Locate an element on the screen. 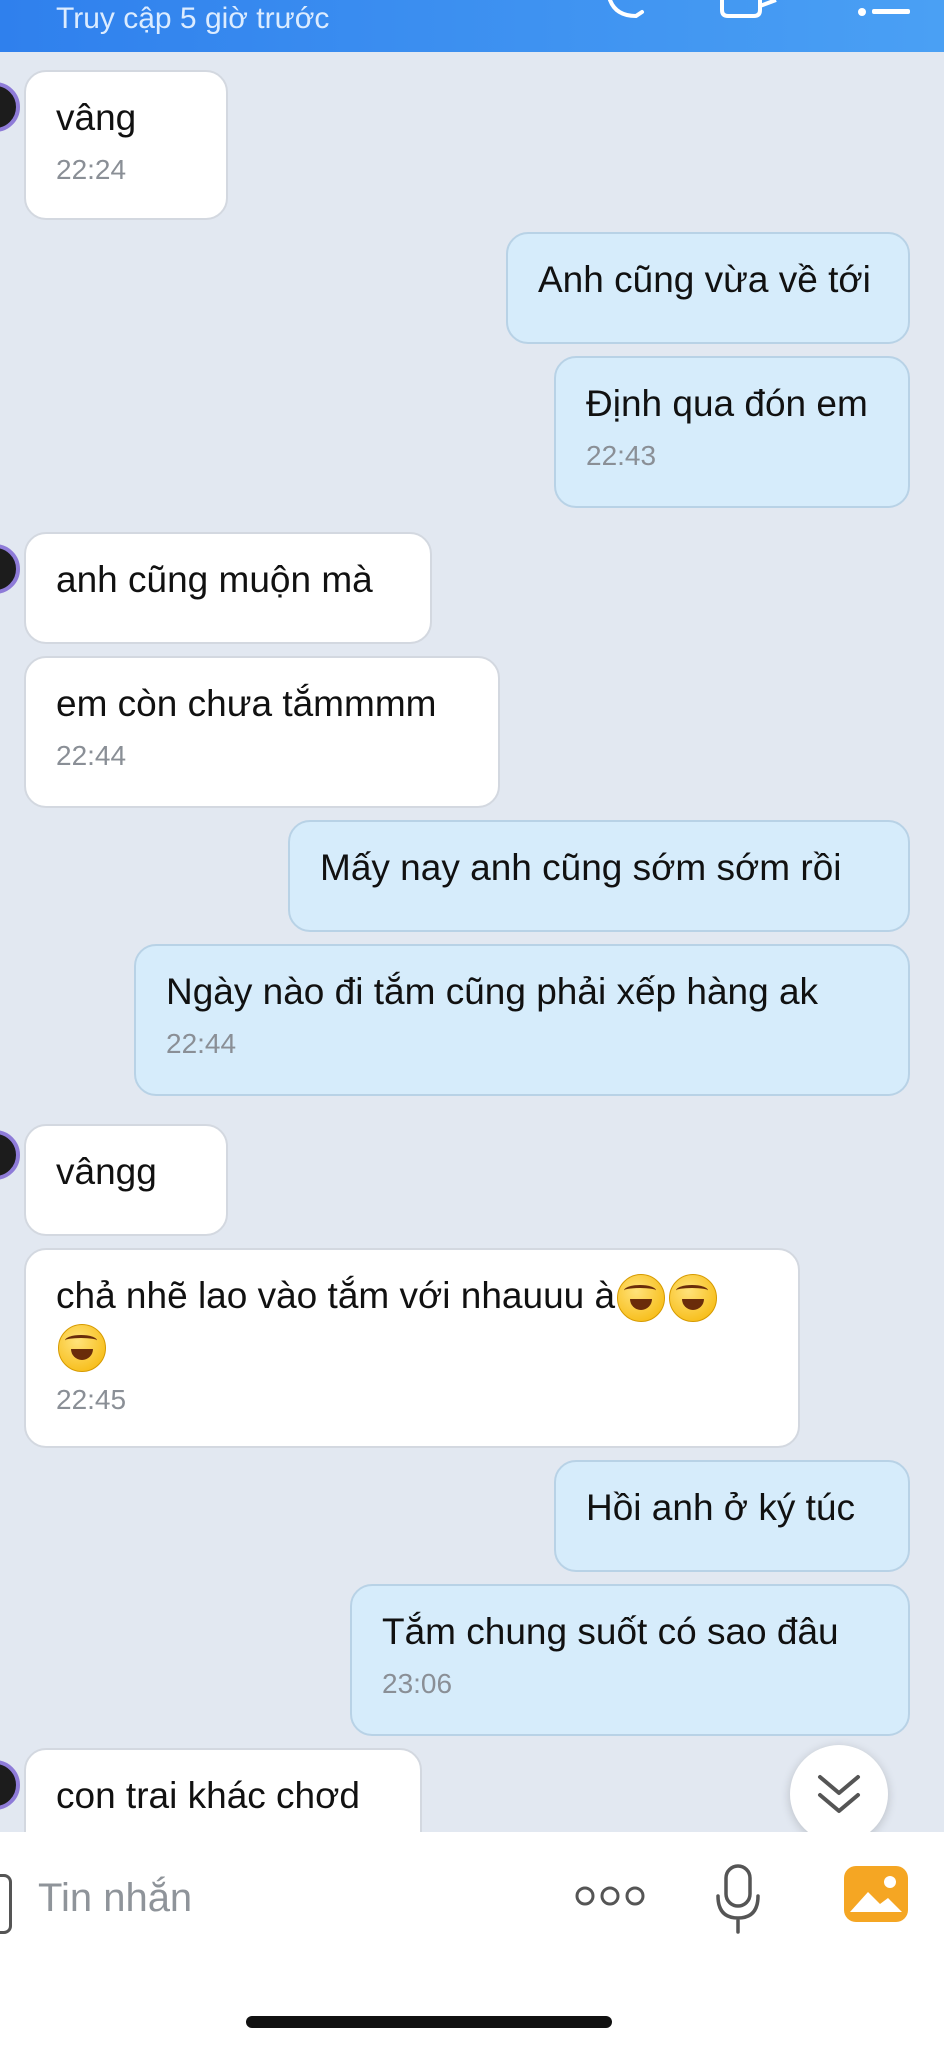 This screenshot has height=2048, width=944. menu-icon is located at coordinates (886, 12).